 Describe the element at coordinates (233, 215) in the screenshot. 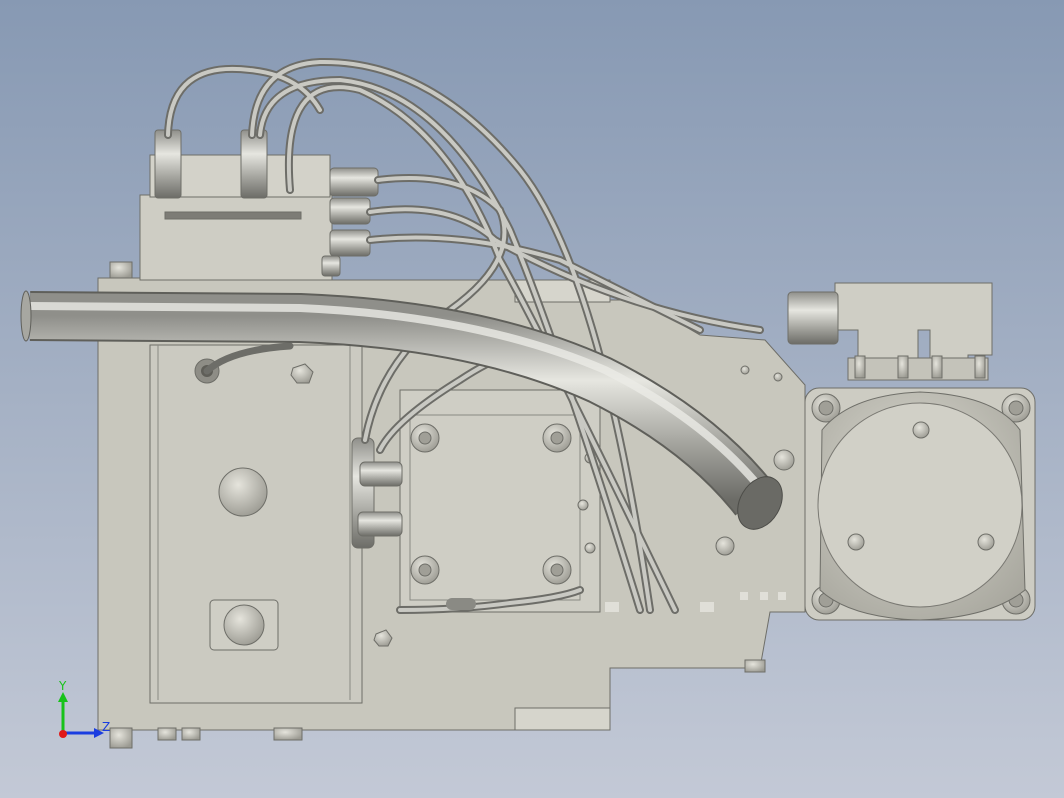

I see `valve-block-slot` at that location.